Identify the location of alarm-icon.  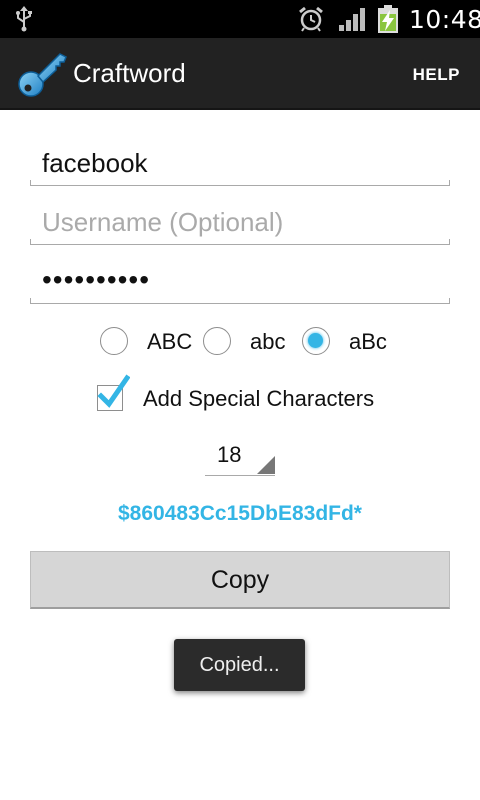
(311, 21).